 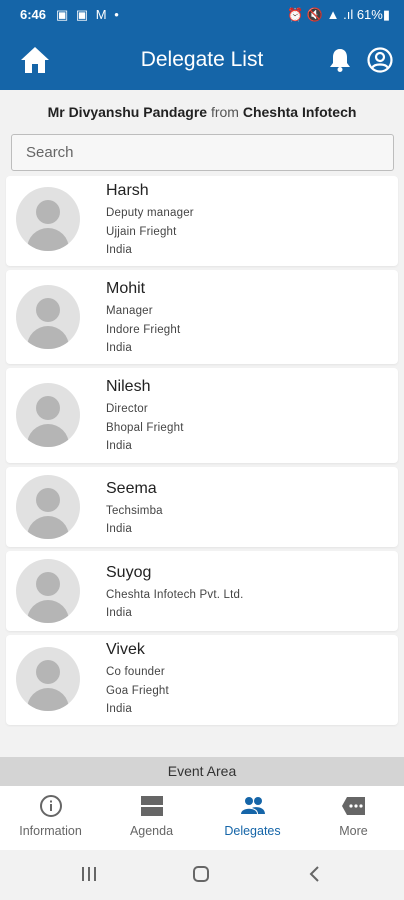 I want to click on delegate-detail: Deputy manager, so click(x=150, y=213).